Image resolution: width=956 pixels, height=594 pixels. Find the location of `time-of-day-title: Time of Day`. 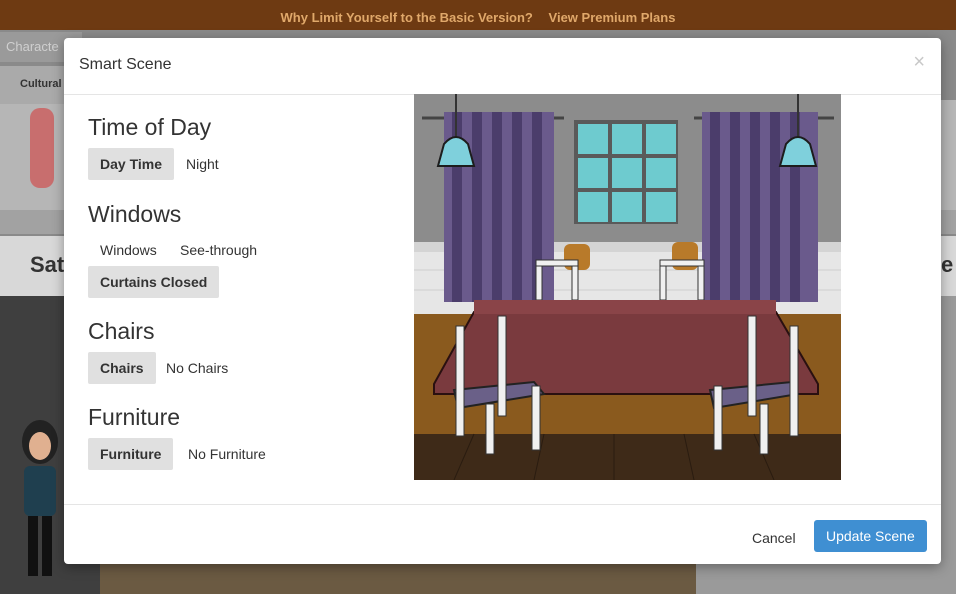

time-of-day-title: Time of Day is located at coordinates (150, 127).